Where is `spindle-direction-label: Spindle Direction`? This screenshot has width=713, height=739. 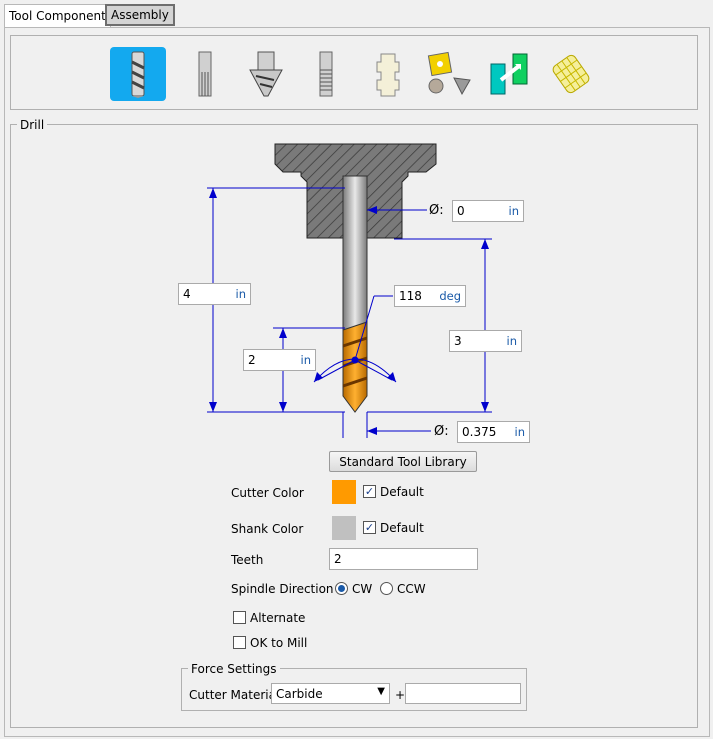 spindle-direction-label: Spindle Direction is located at coordinates (282, 589).